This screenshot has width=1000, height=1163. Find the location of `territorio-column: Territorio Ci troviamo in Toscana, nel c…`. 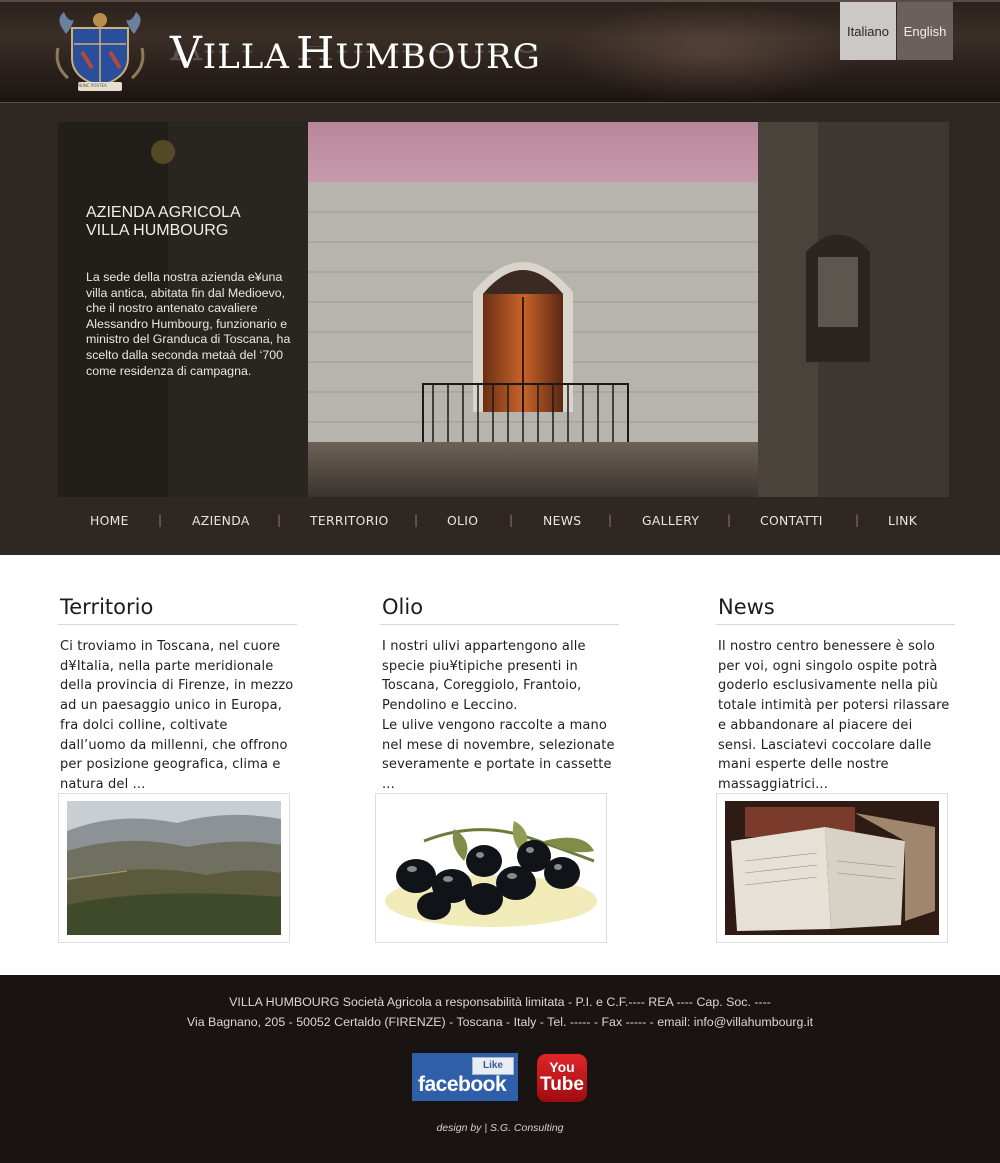

territorio-column: Territorio Ci troviamo in Toscana, nel c… is located at coordinates (177, 692).